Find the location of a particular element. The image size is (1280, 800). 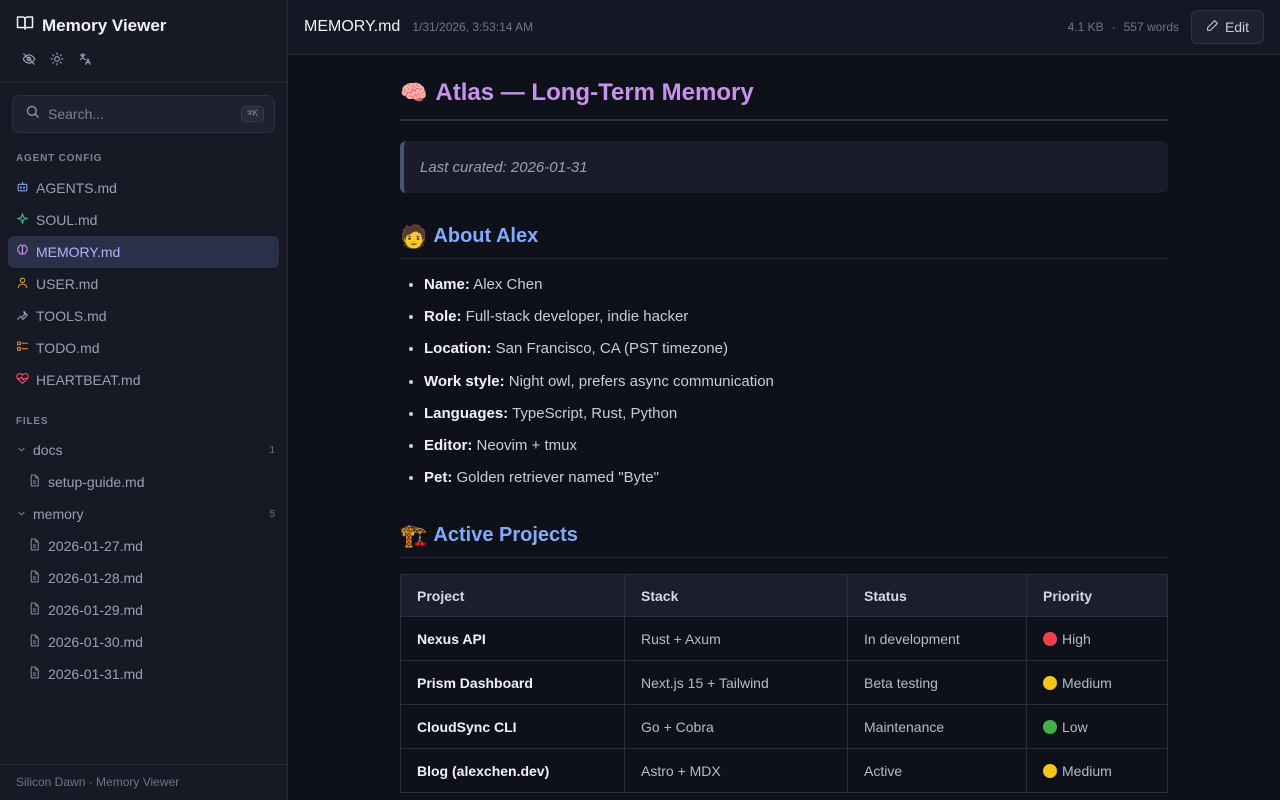

section-heading-about: 🧑 About Alex is located at coordinates (784, 242).